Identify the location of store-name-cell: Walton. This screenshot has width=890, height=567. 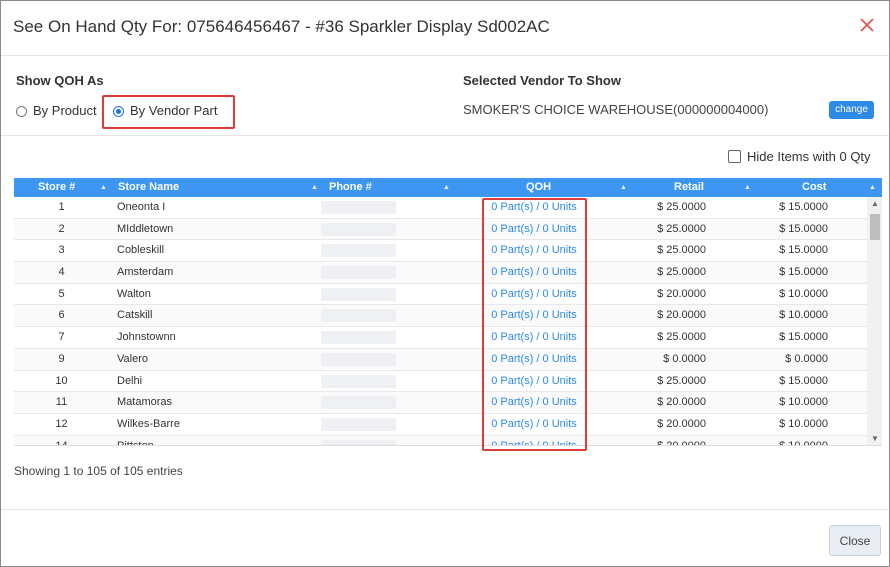
(134, 293).